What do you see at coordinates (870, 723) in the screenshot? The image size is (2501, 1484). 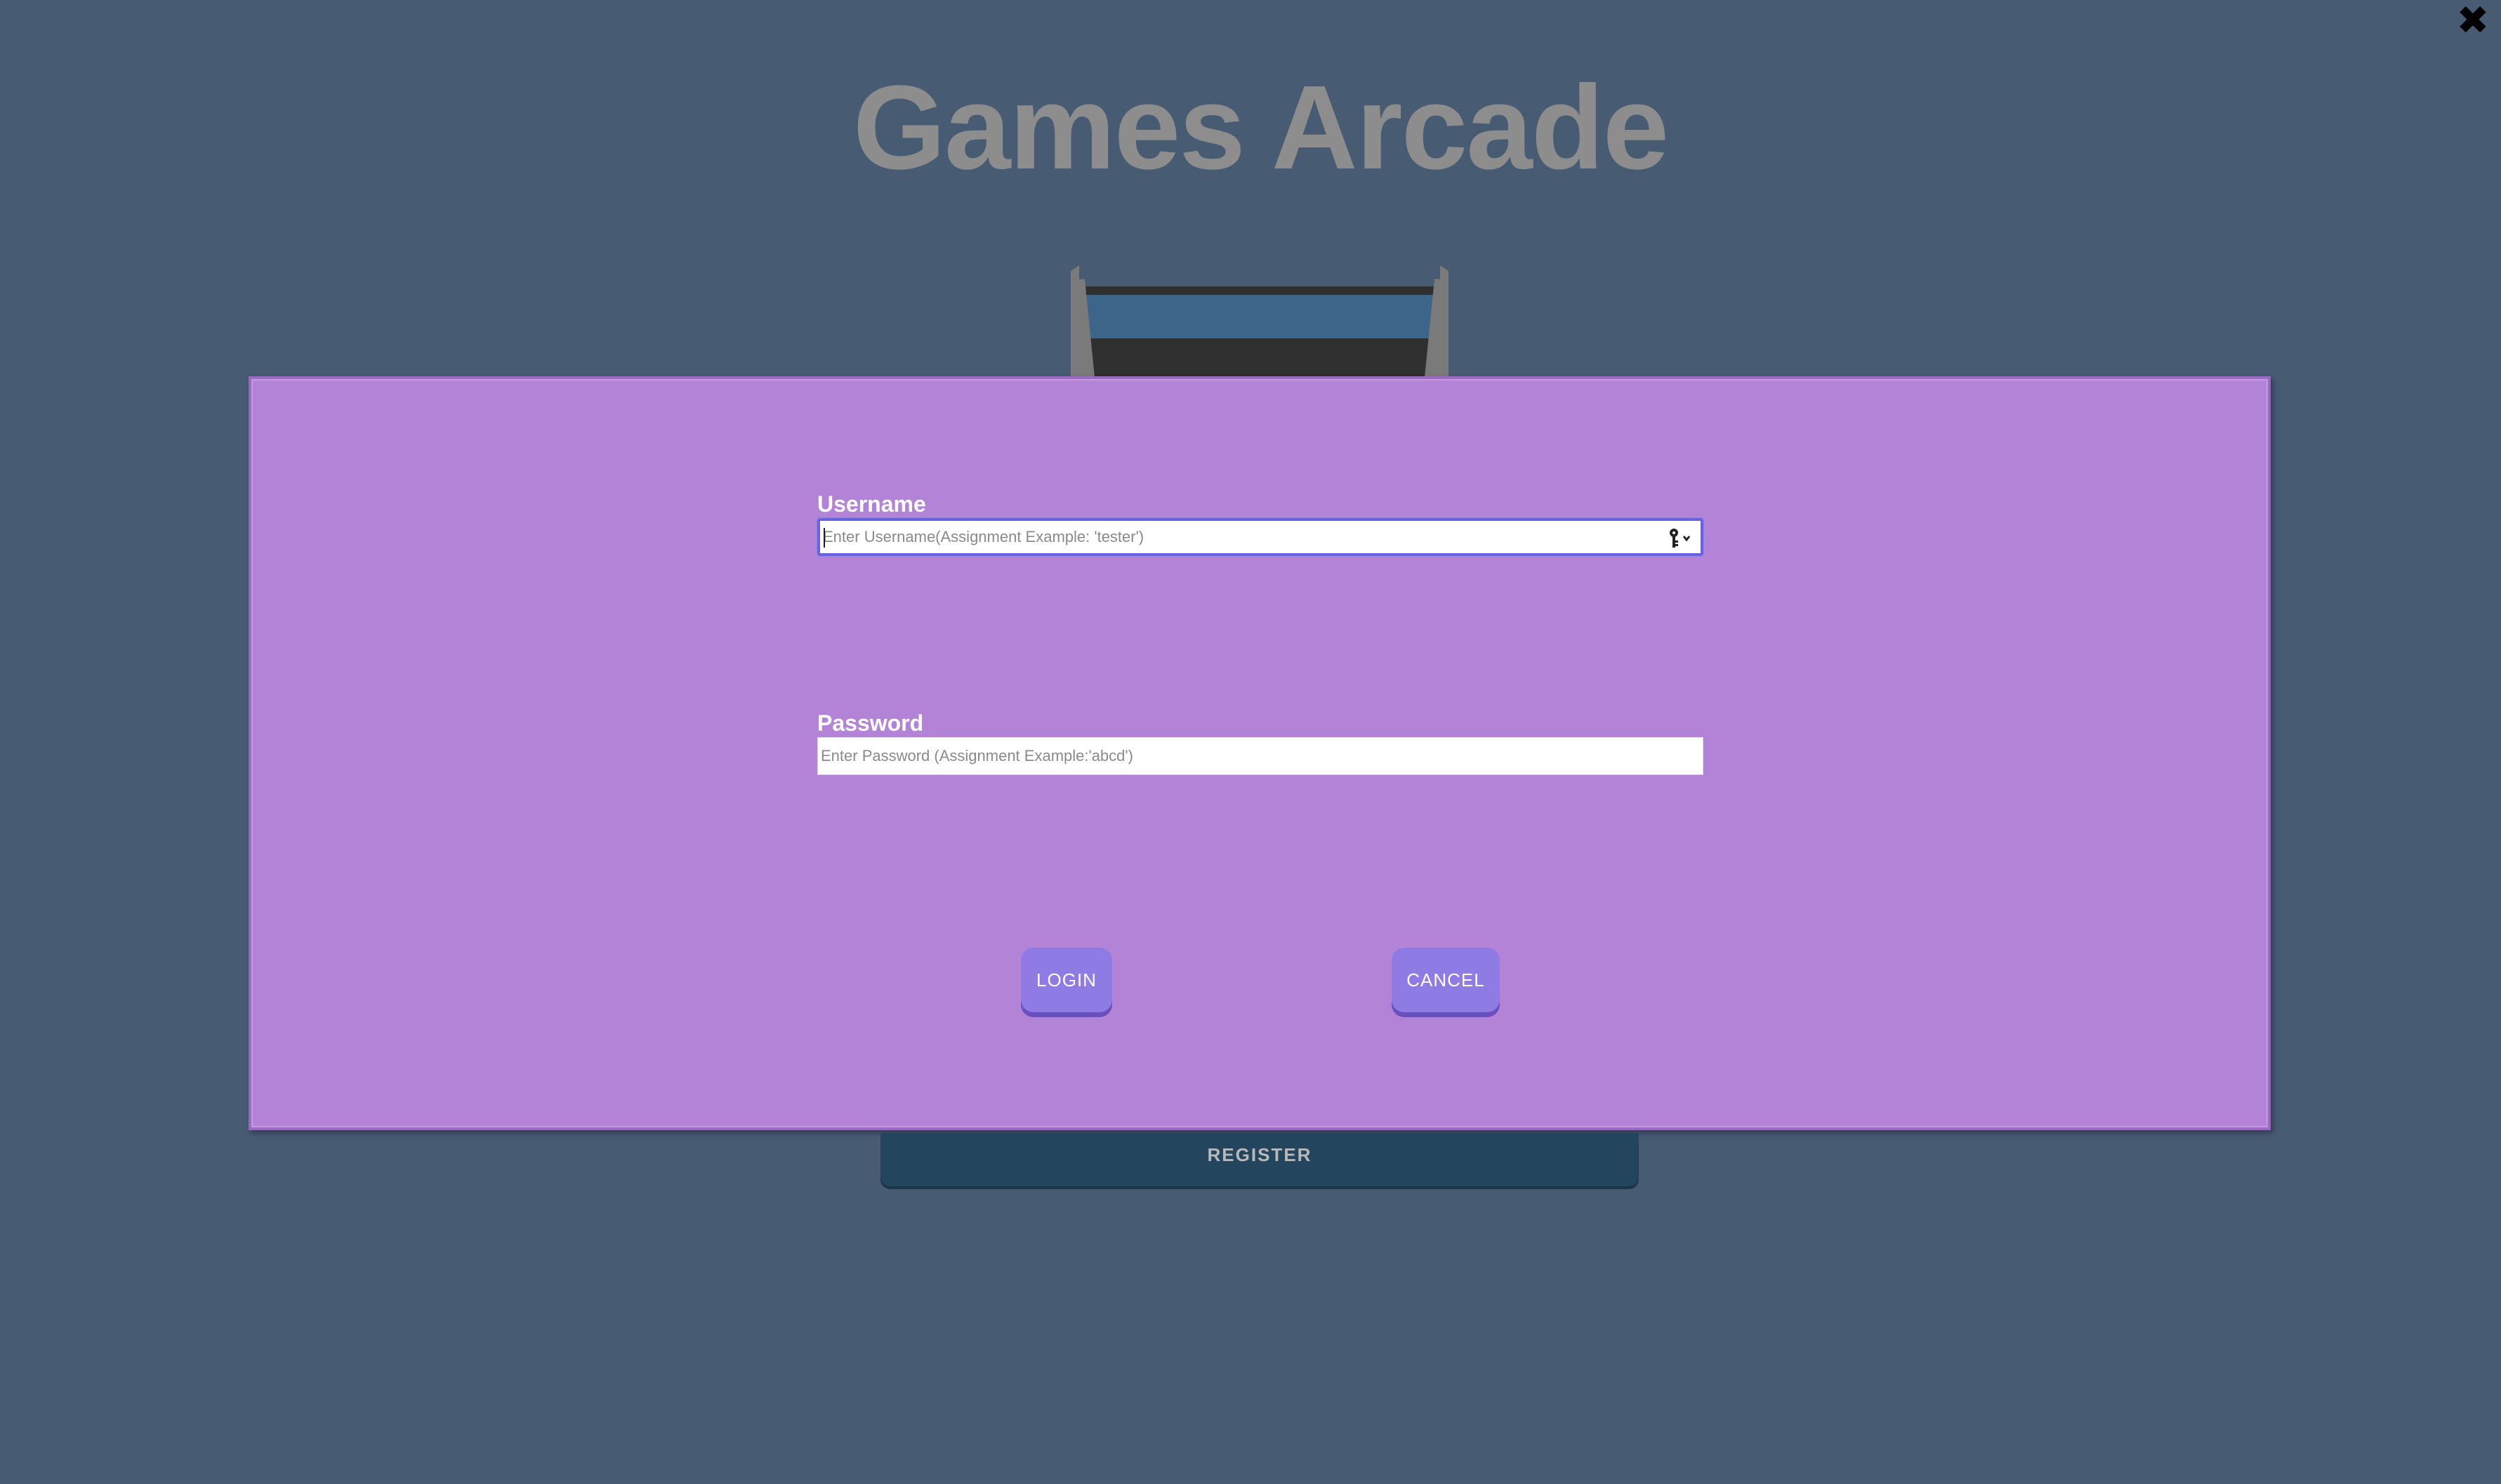 I see `password-label: Password` at bounding box center [870, 723].